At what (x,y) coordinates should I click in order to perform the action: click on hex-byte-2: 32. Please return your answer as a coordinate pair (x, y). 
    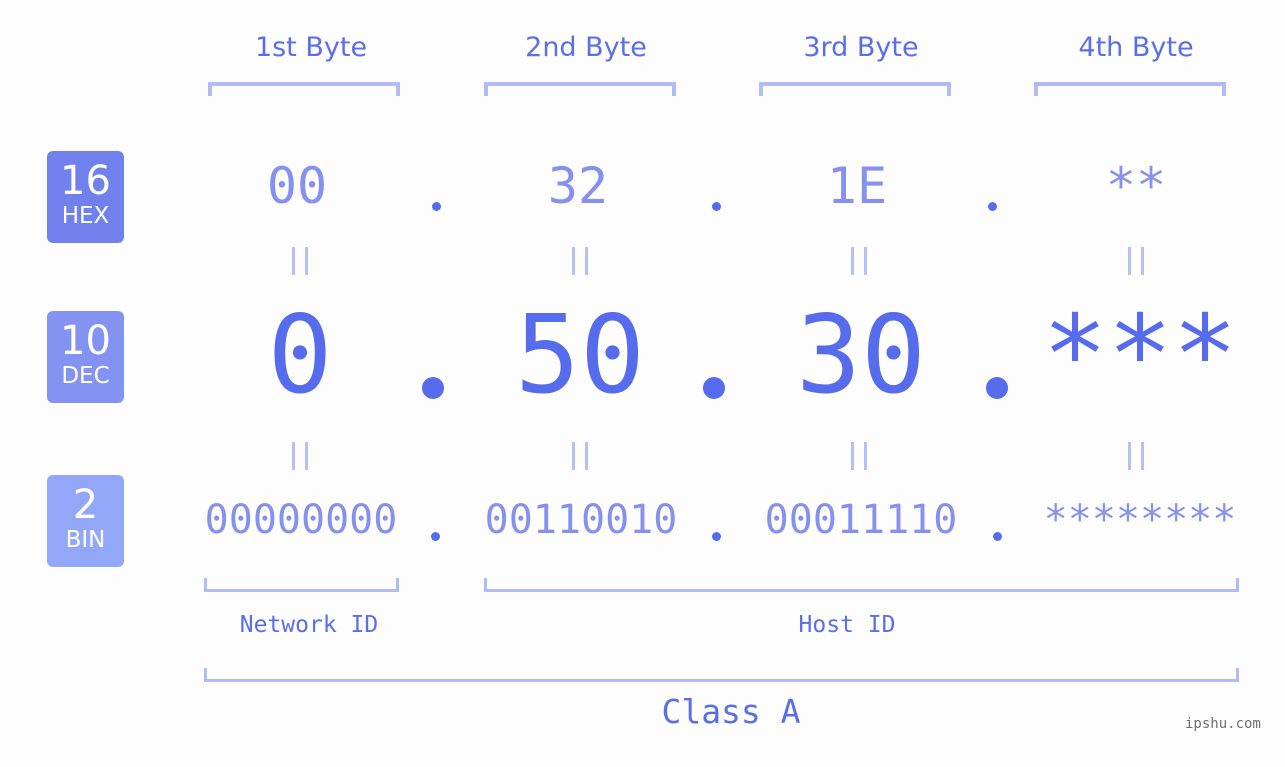
    Looking at the image, I should click on (578, 186).